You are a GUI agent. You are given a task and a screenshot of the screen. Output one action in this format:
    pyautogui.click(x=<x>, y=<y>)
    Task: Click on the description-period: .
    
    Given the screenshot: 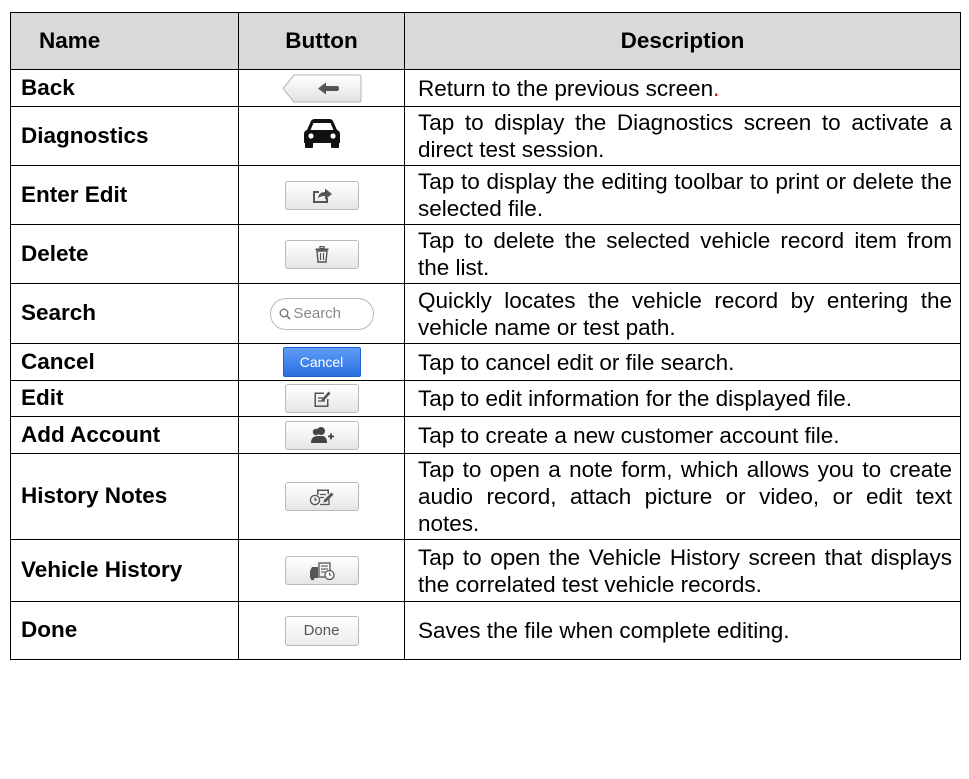 What is the action you would take?
    pyautogui.click(x=716, y=88)
    